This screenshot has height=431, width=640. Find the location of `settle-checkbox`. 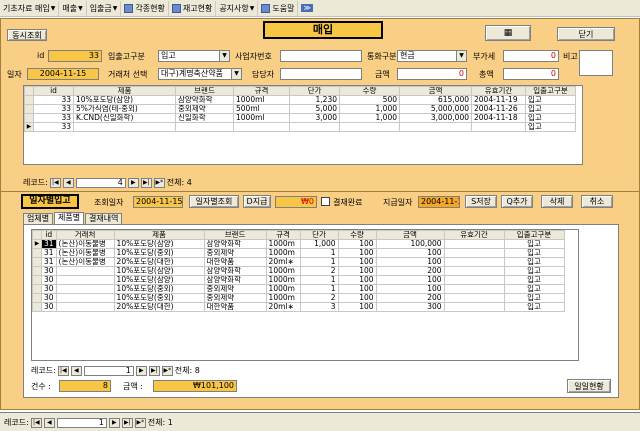

settle-checkbox is located at coordinates (325, 201).